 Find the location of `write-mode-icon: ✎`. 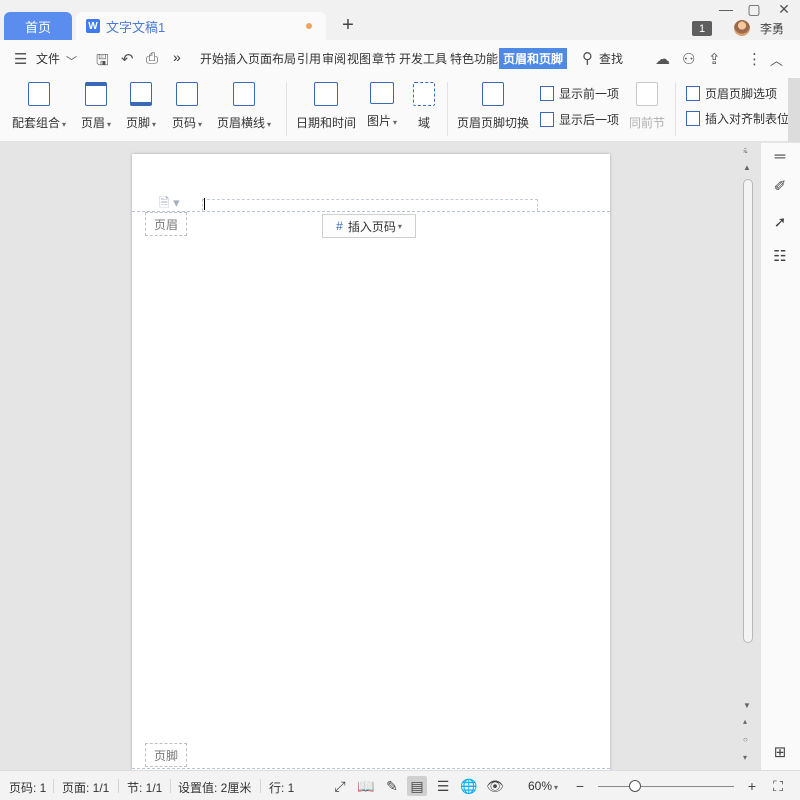

write-mode-icon: ✎ is located at coordinates (392, 786).